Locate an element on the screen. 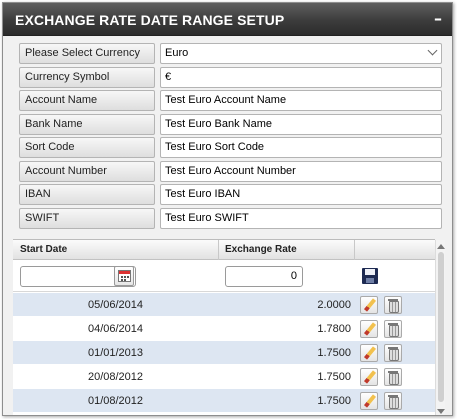  form-row-account-name: Account Name Test Euro Account Name is located at coordinates (230, 101).